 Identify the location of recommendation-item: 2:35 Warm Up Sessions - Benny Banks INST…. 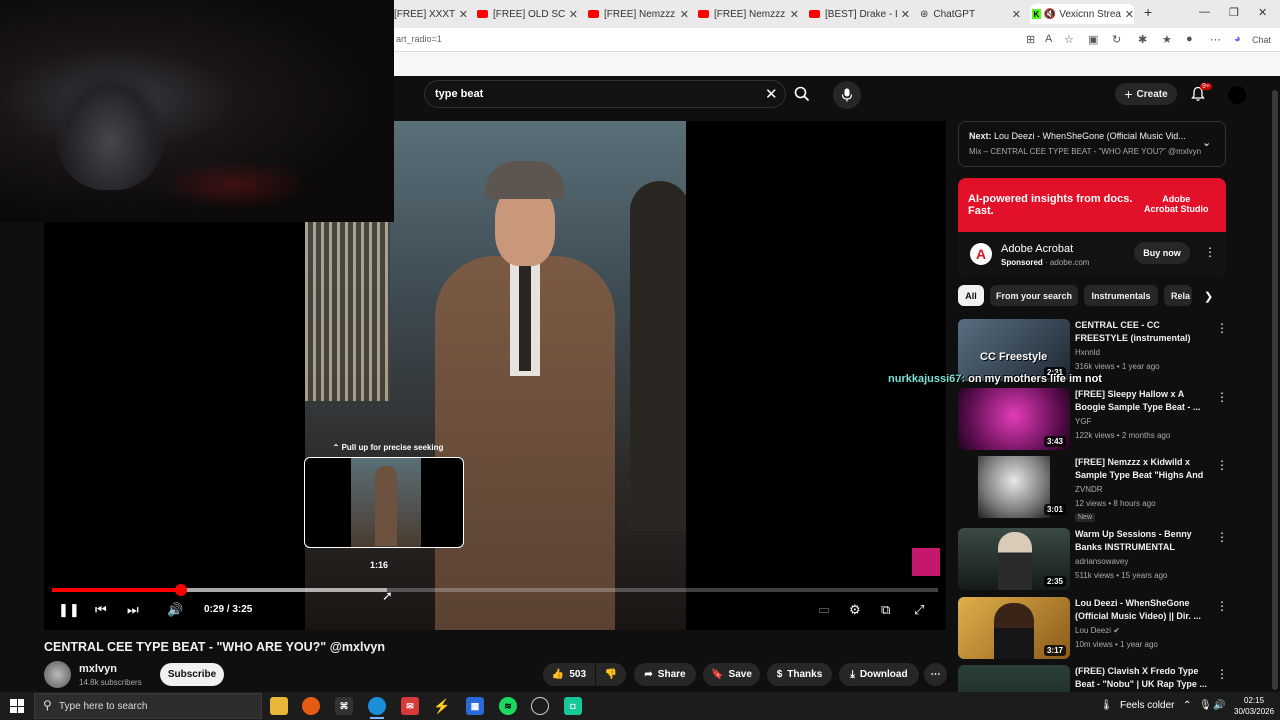
(1093, 560).